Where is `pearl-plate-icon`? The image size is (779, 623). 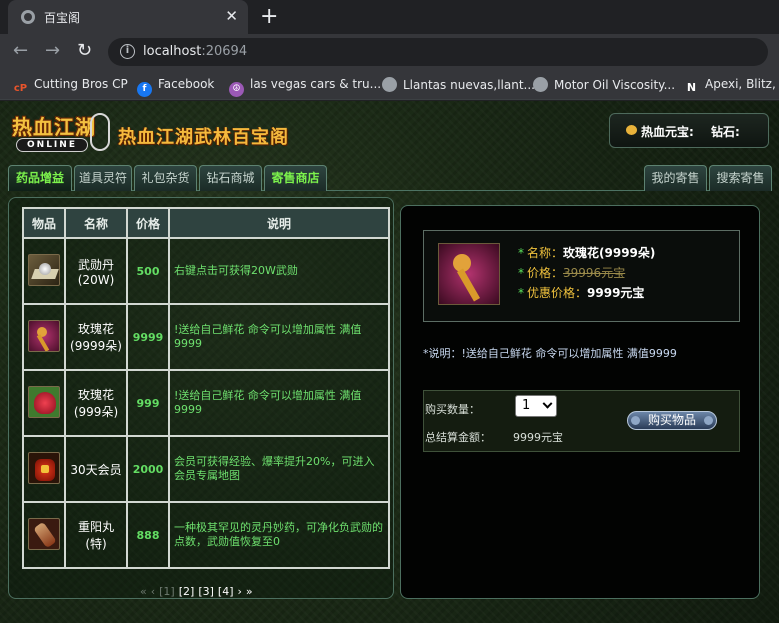 pearl-plate-icon is located at coordinates (44, 269).